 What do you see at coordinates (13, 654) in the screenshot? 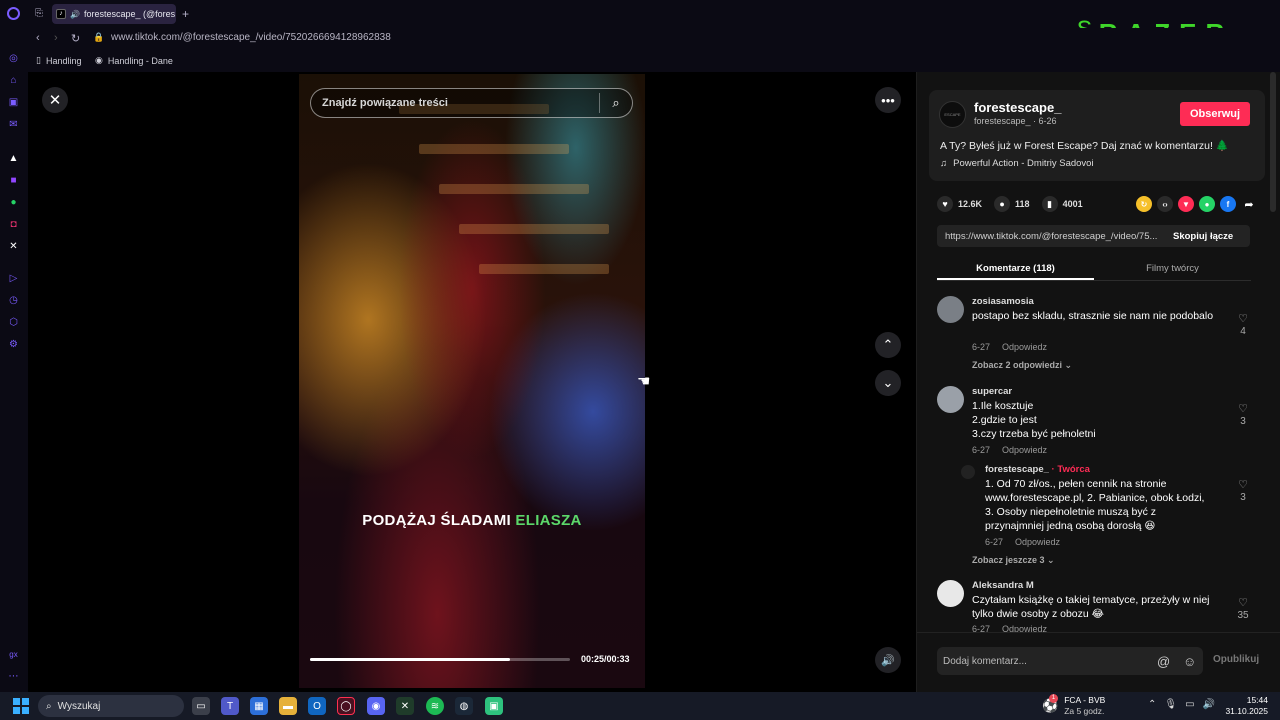
I see `gx-icon: gx` at bounding box center [13, 654].